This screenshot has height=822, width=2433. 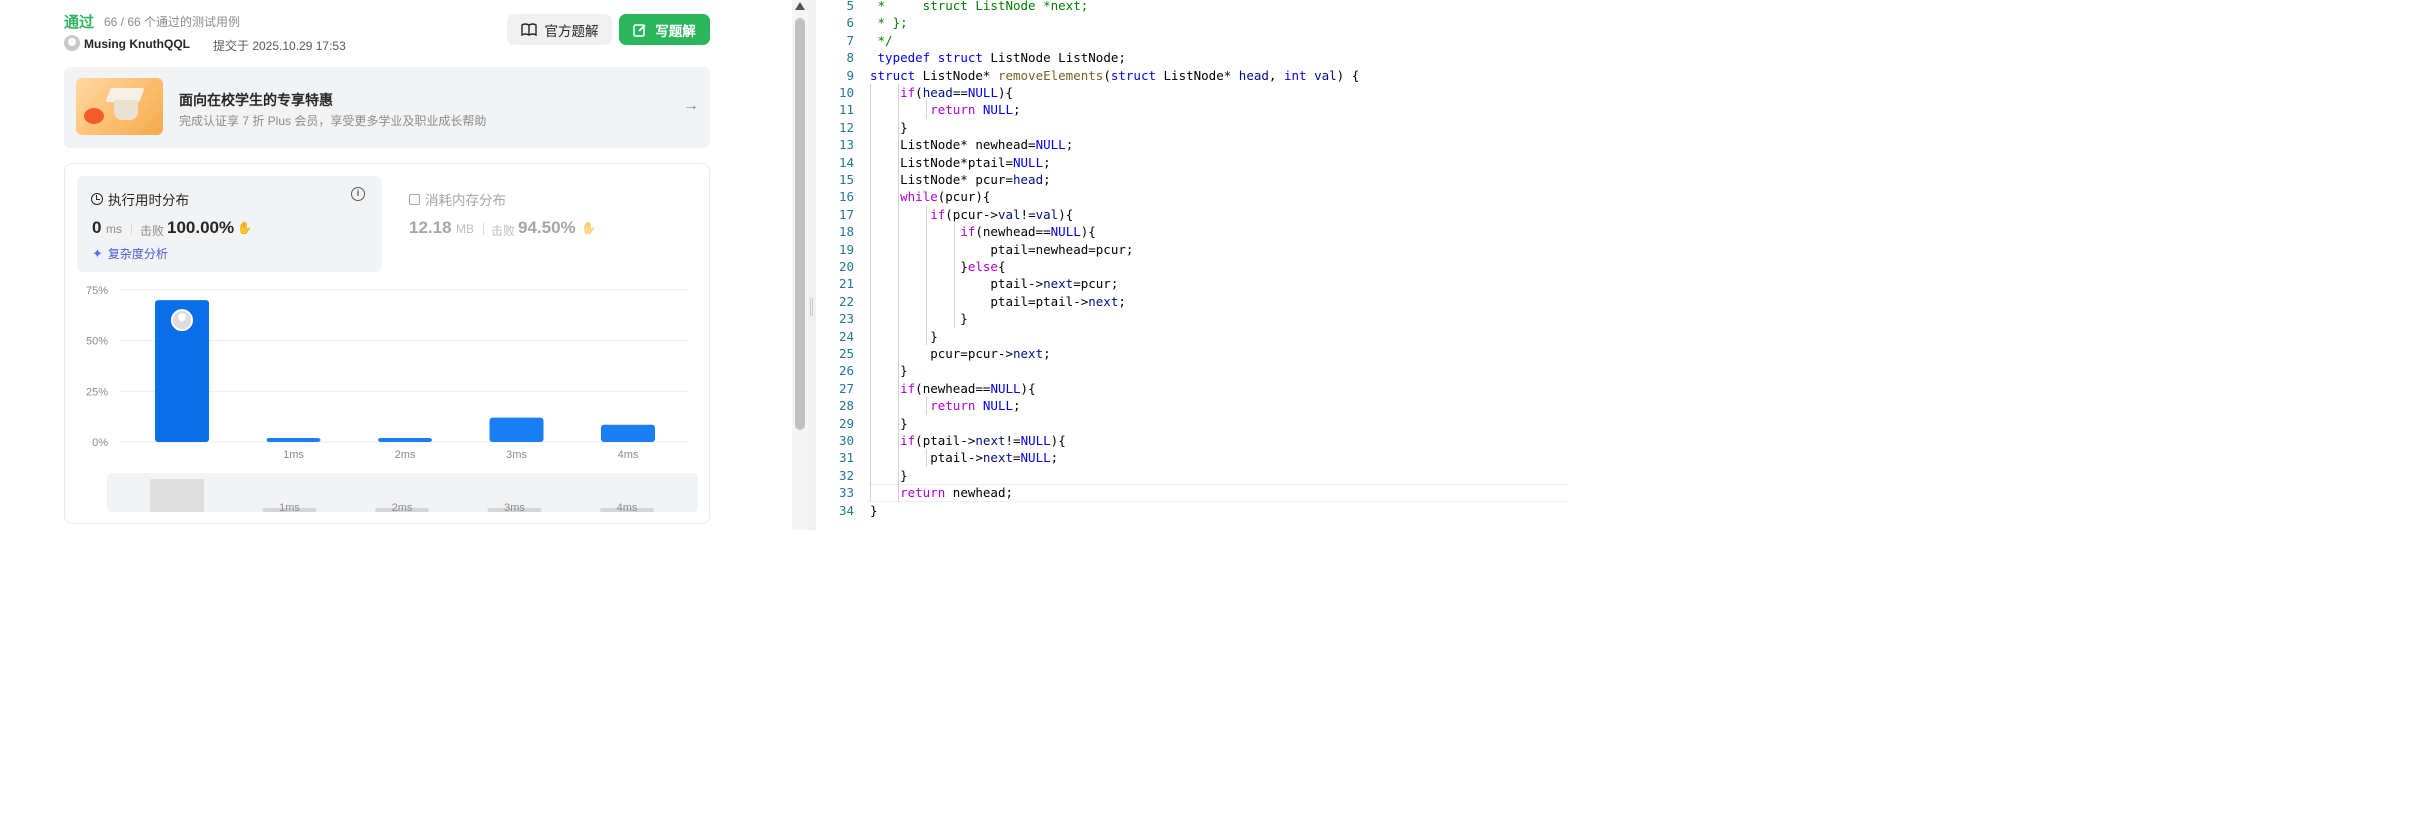 What do you see at coordinates (1192, 388) in the screenshot?
I see `code-line: 27 if(newhead==NULL){` at bounding box center [1192, 388].